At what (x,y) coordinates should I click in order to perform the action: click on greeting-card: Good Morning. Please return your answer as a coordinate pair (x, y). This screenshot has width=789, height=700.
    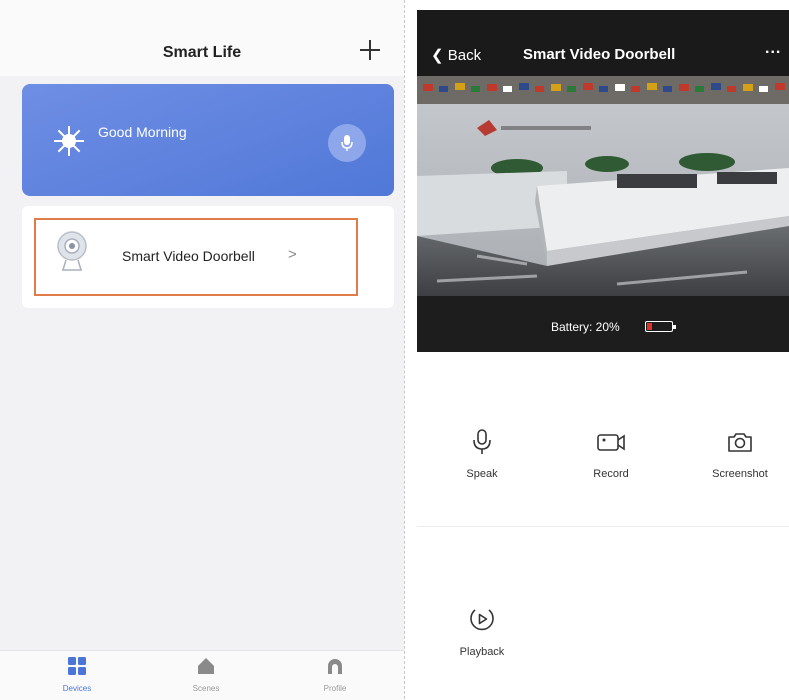
    Looking at the image, I should click on (208, 140).